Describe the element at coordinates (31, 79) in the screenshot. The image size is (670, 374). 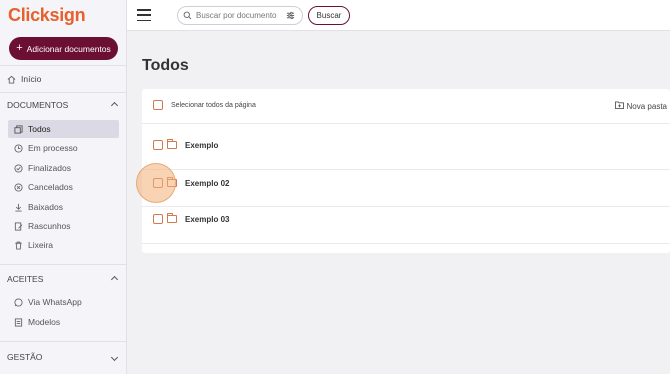
I see `nav-home-label: Início` at that location.